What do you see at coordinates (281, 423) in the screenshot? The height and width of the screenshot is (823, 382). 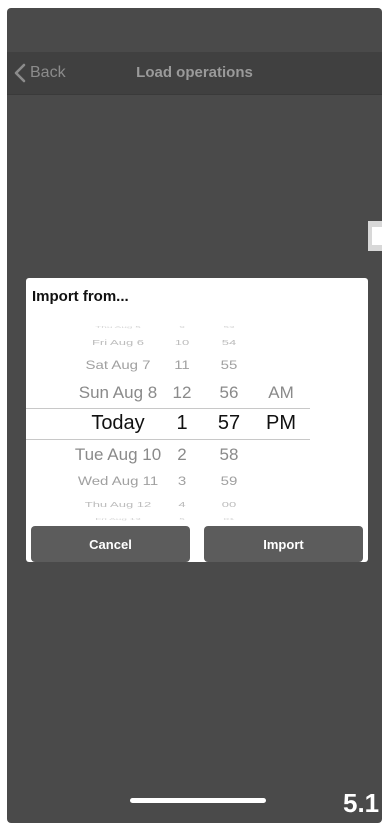 I see `ampm-option: PM` at bounding box center [281, 423].